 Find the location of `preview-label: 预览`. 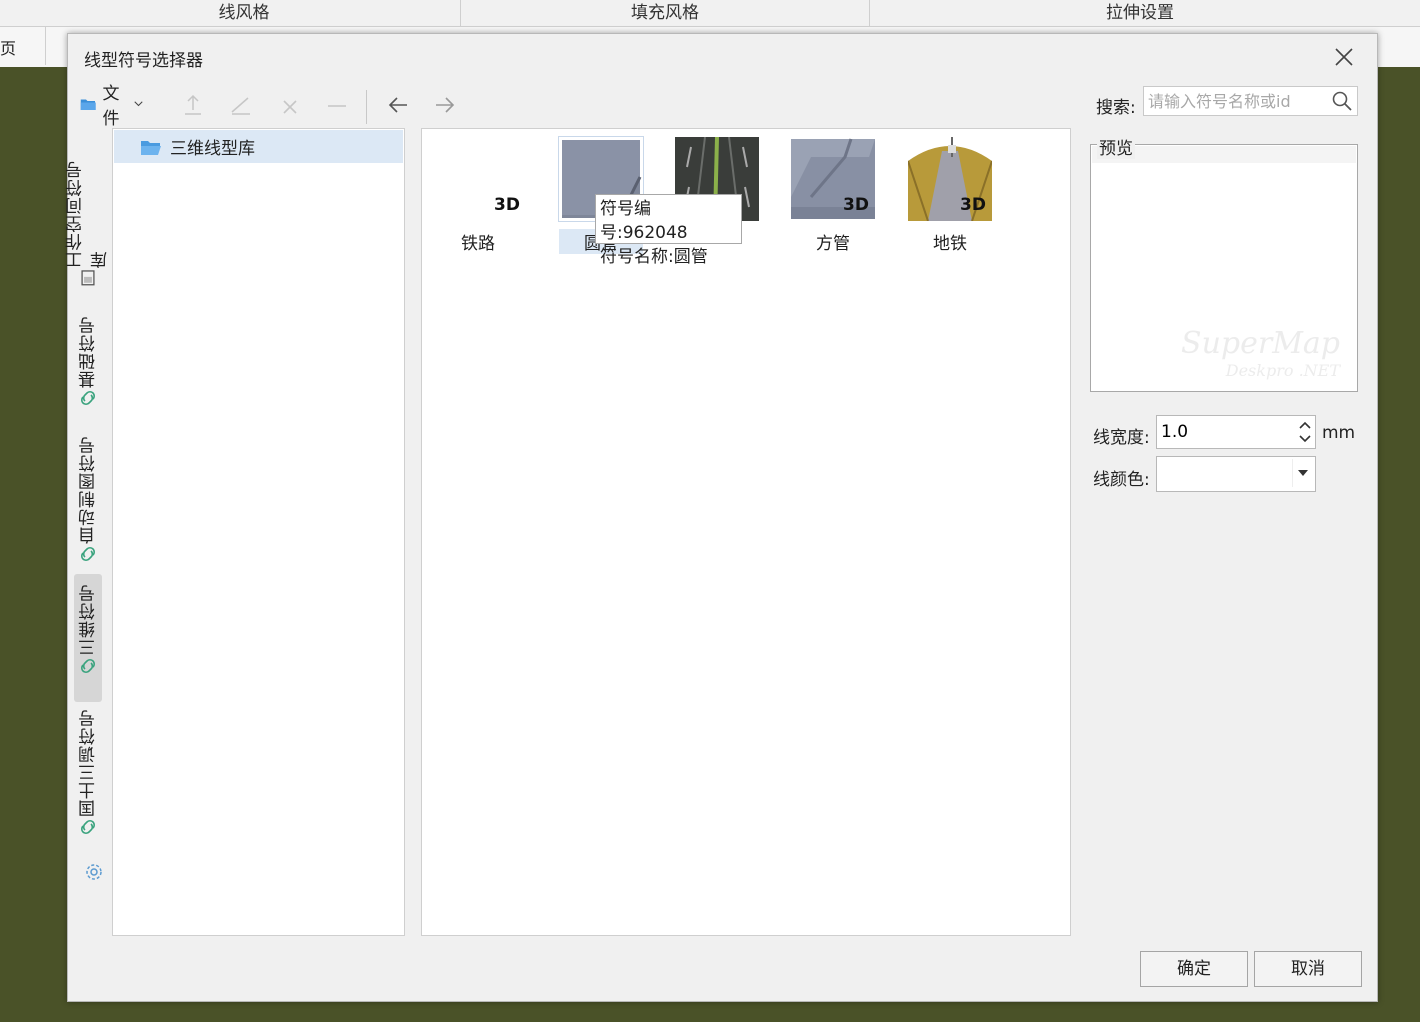

preview-label: 预览 is located at coordinates (1116, 146).